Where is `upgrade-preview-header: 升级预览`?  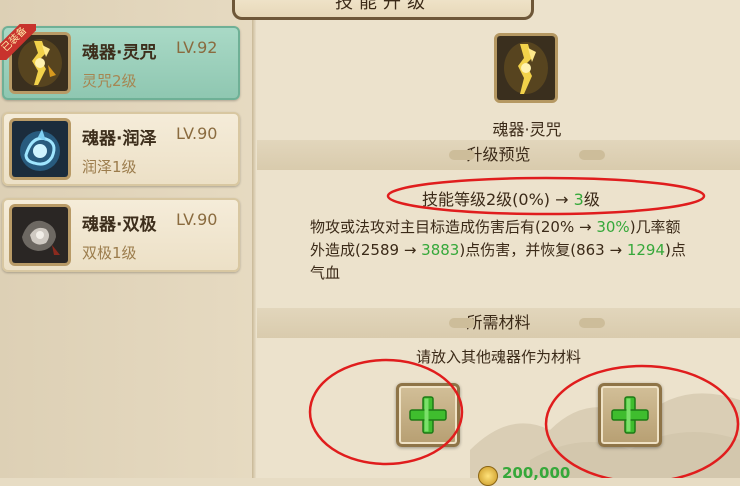
upgrade-preview-header: 升级预览 is located at coordinates (498, 155).